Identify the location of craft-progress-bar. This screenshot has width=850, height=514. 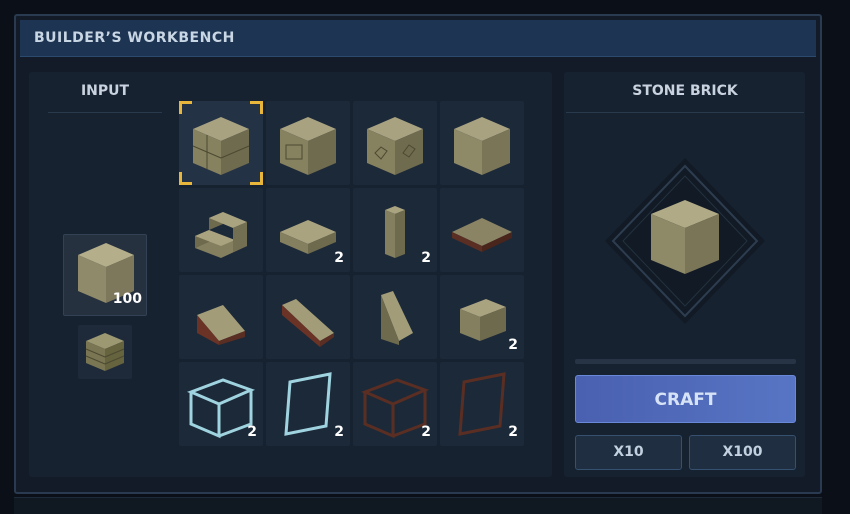
(685, 361).